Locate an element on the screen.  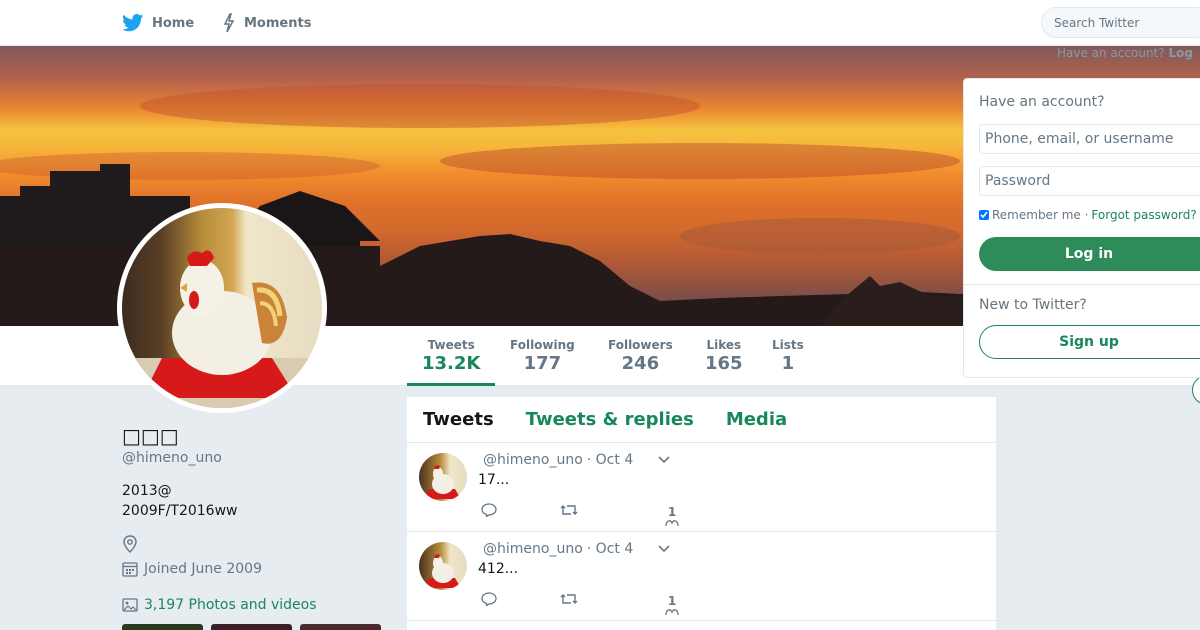
stat-likes-label: Likes is located at coordinates (724, 345).